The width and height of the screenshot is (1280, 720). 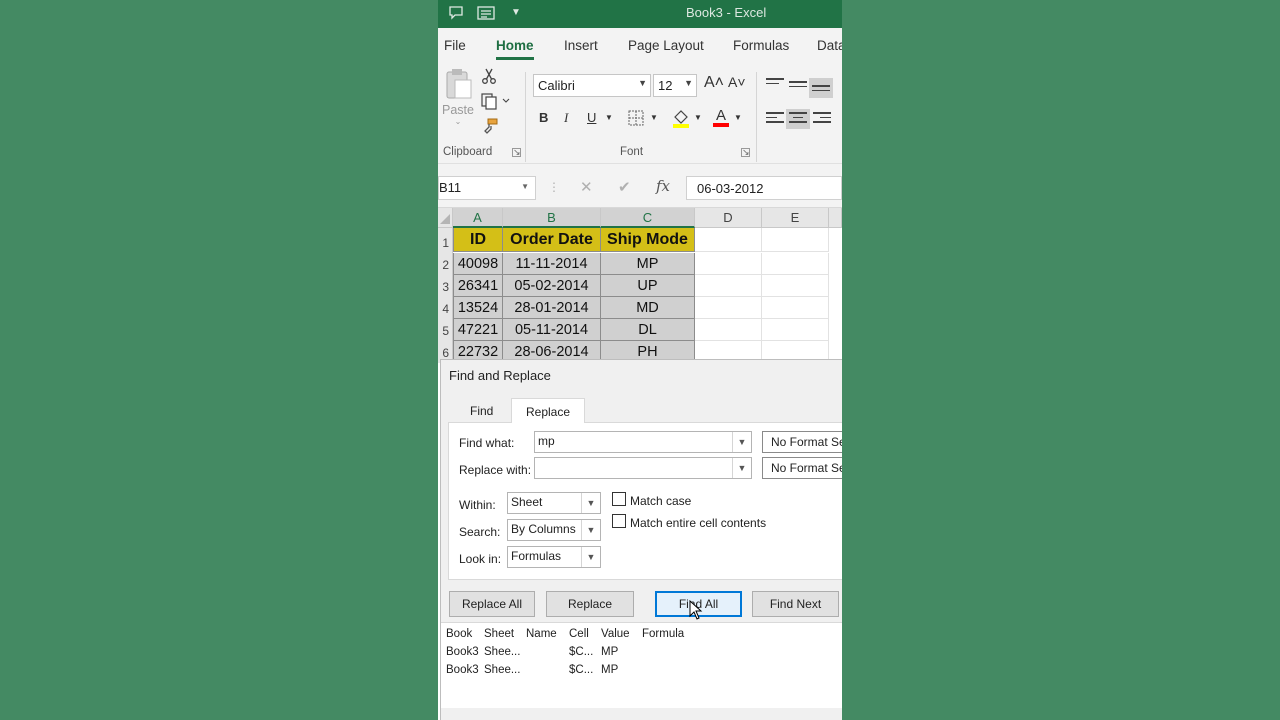 What do you see at coordinates (648, 264) in the screenshot?
I see `cell-c2: MP` at bounding box center [648, 264].